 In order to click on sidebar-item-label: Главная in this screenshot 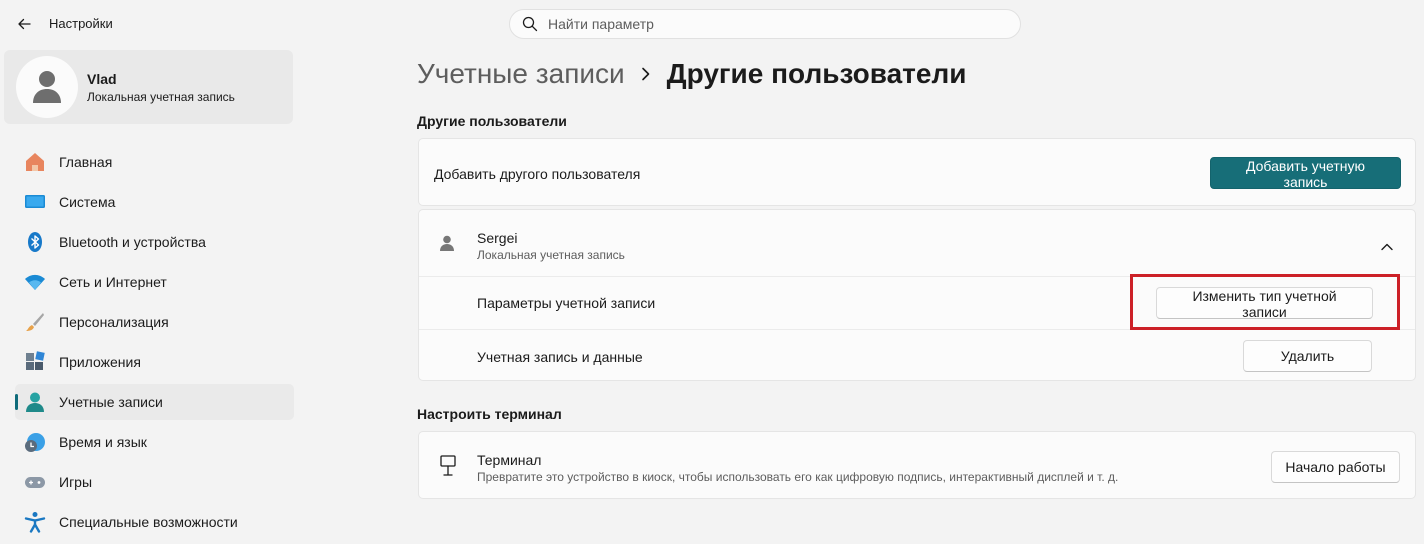, I will do `click(86, 162)`.